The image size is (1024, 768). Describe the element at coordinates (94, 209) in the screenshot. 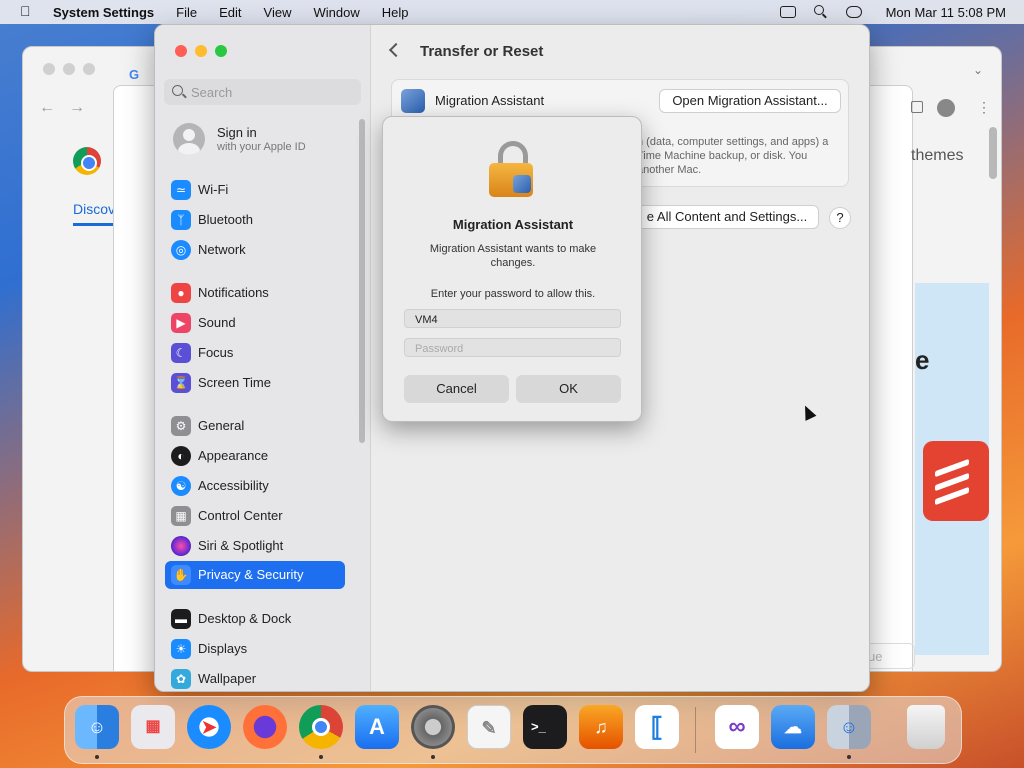

I see `discover-tab: Discov` at that location.